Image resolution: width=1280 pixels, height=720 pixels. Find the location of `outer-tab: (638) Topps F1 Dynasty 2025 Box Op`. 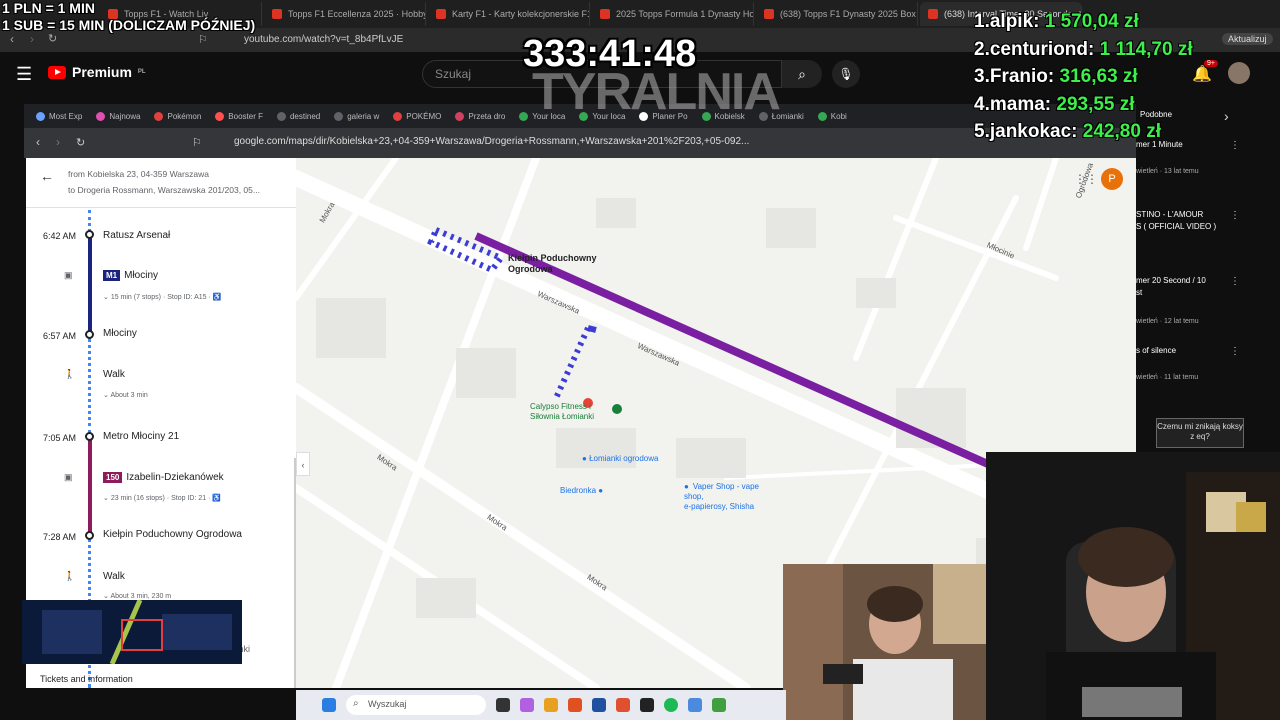

outer-tab: (638) Topps F1 Dynasty 2025 Box Op is located at coordinates (837, 14).